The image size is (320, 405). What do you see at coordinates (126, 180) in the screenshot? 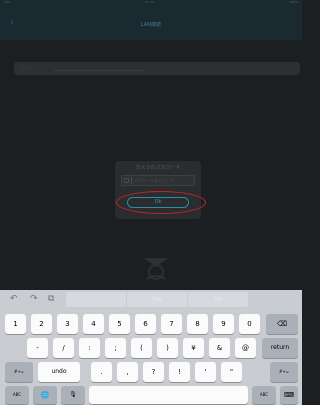
I see `lock-icon` at bounding box center [126, 180].